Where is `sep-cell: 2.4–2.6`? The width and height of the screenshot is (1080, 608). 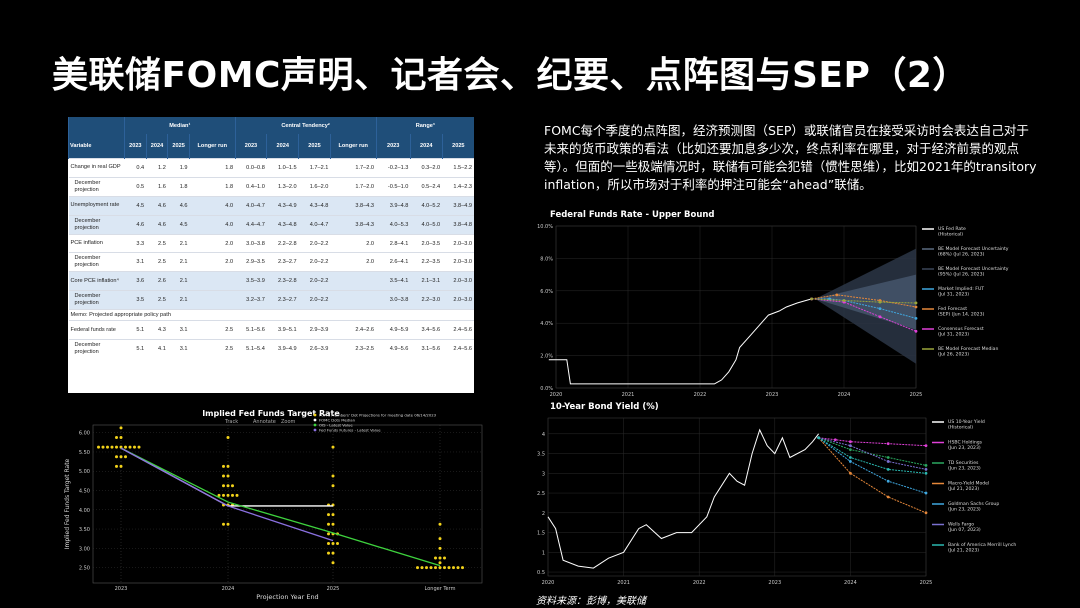
sep-cell: 2.4–2.6 is located at coordinates (353, 330).